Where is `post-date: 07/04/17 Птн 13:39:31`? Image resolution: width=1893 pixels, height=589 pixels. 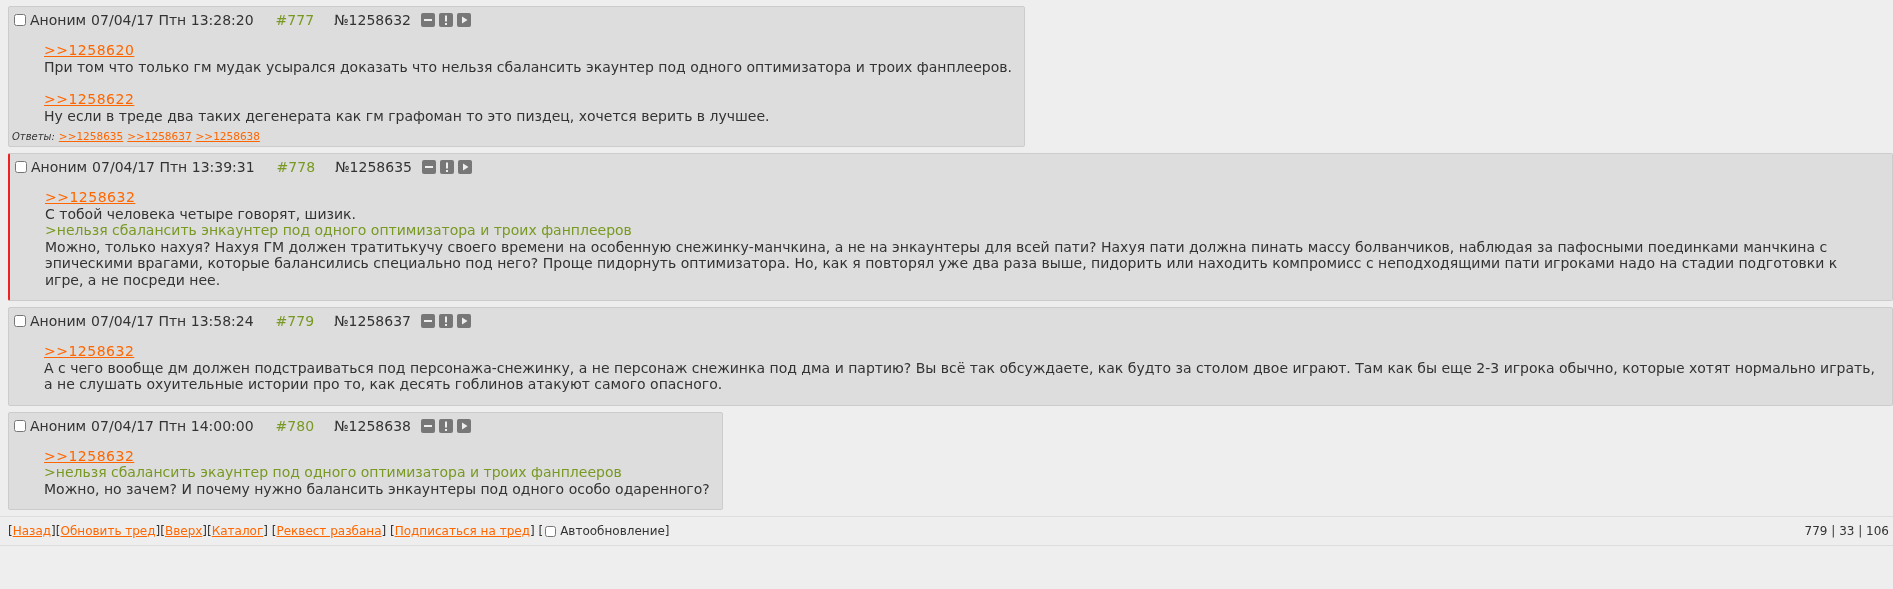
post-date: 07/04/17 Птн 13:39:31 is located at coordinates (173, 167).